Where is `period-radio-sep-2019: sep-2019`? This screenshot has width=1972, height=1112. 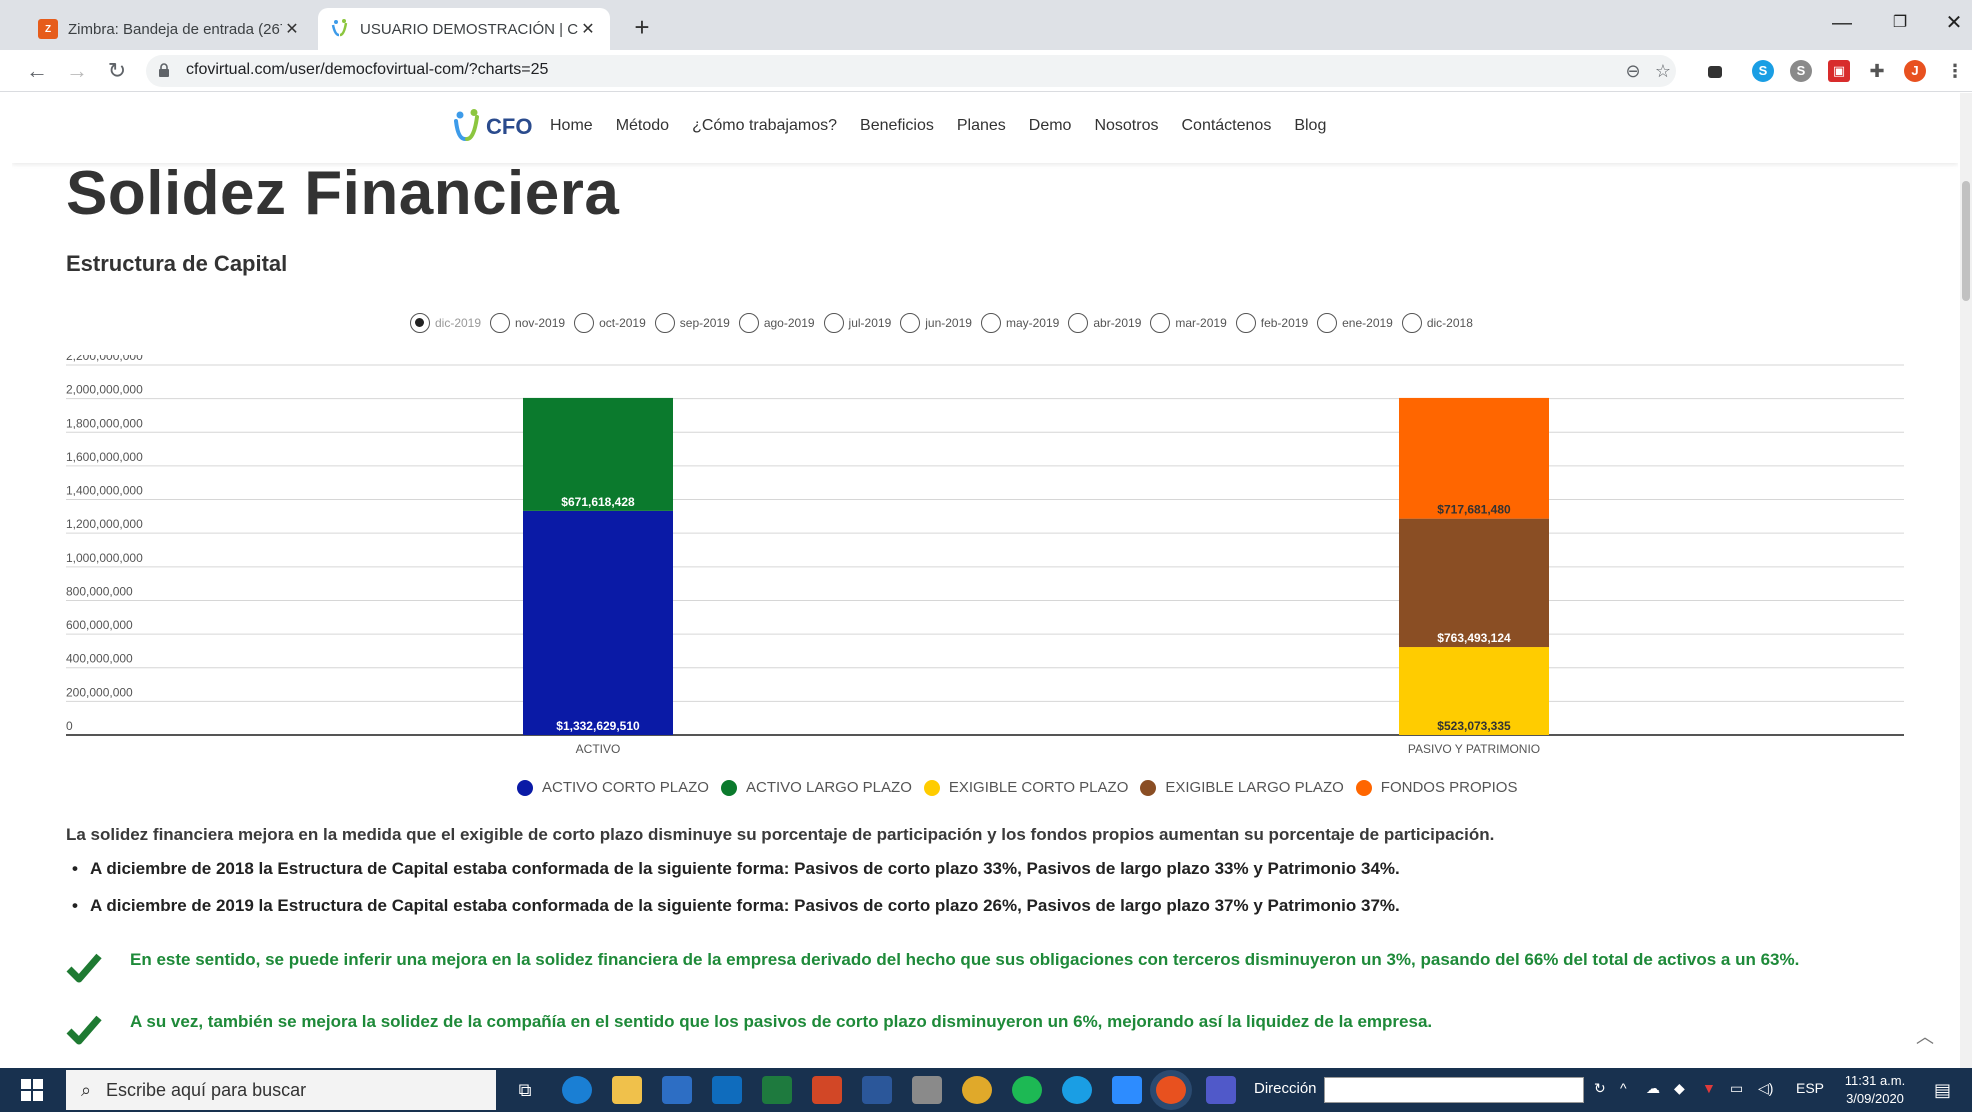 period-radio-sep-2019: sep-2019 is located at coordinates (692, 323).